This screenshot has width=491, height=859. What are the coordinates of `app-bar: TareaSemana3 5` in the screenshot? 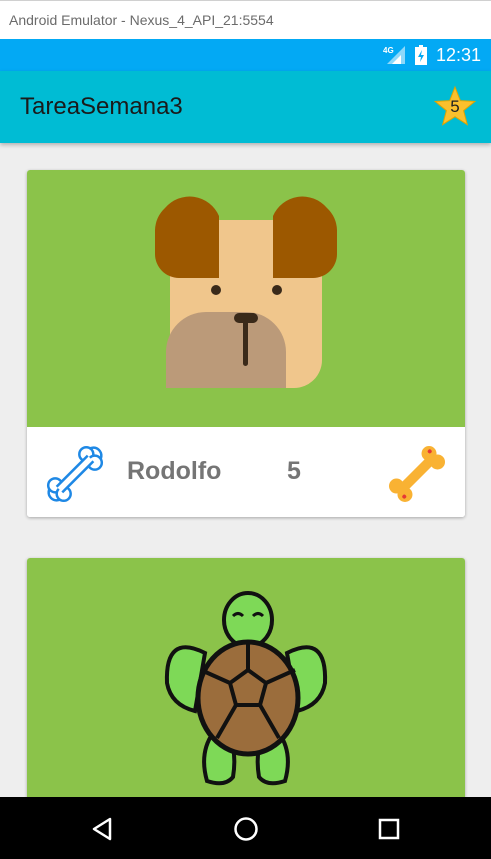 It's located at (245, 107).